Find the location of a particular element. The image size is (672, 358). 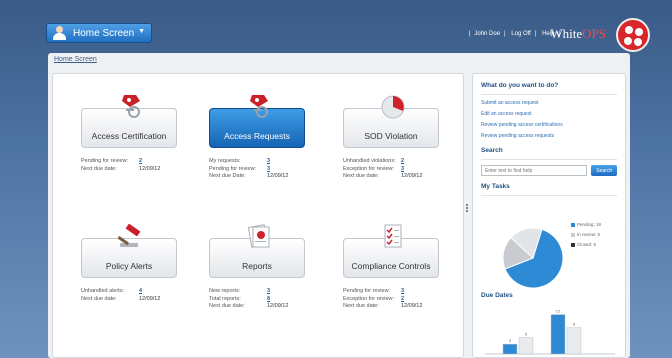

tile-label: Access Requests is located at coordinates (257, 136).